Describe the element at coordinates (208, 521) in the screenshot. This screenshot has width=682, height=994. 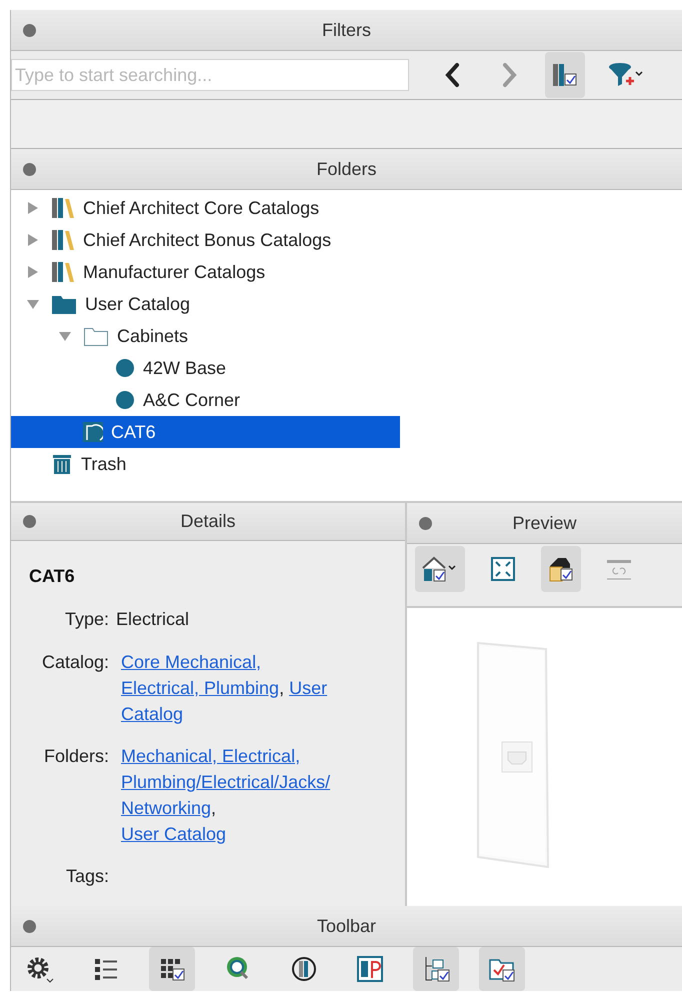
I see `panel-title: Details` at that location.